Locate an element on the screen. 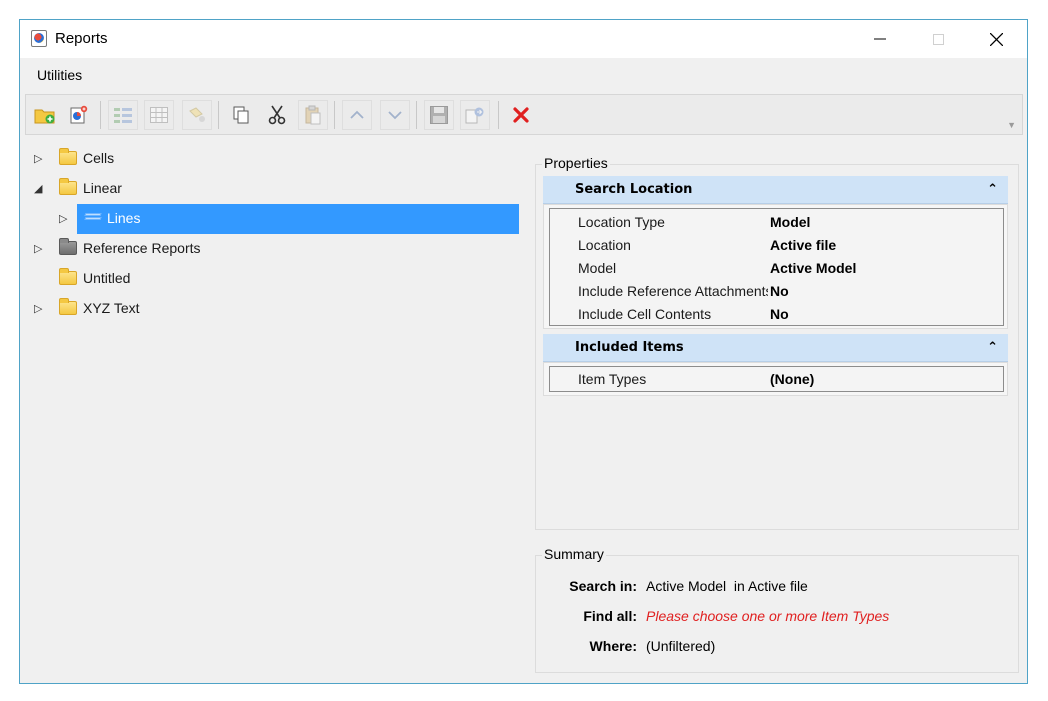  tree-item-label: Linear is located at coordinates (102, 188).